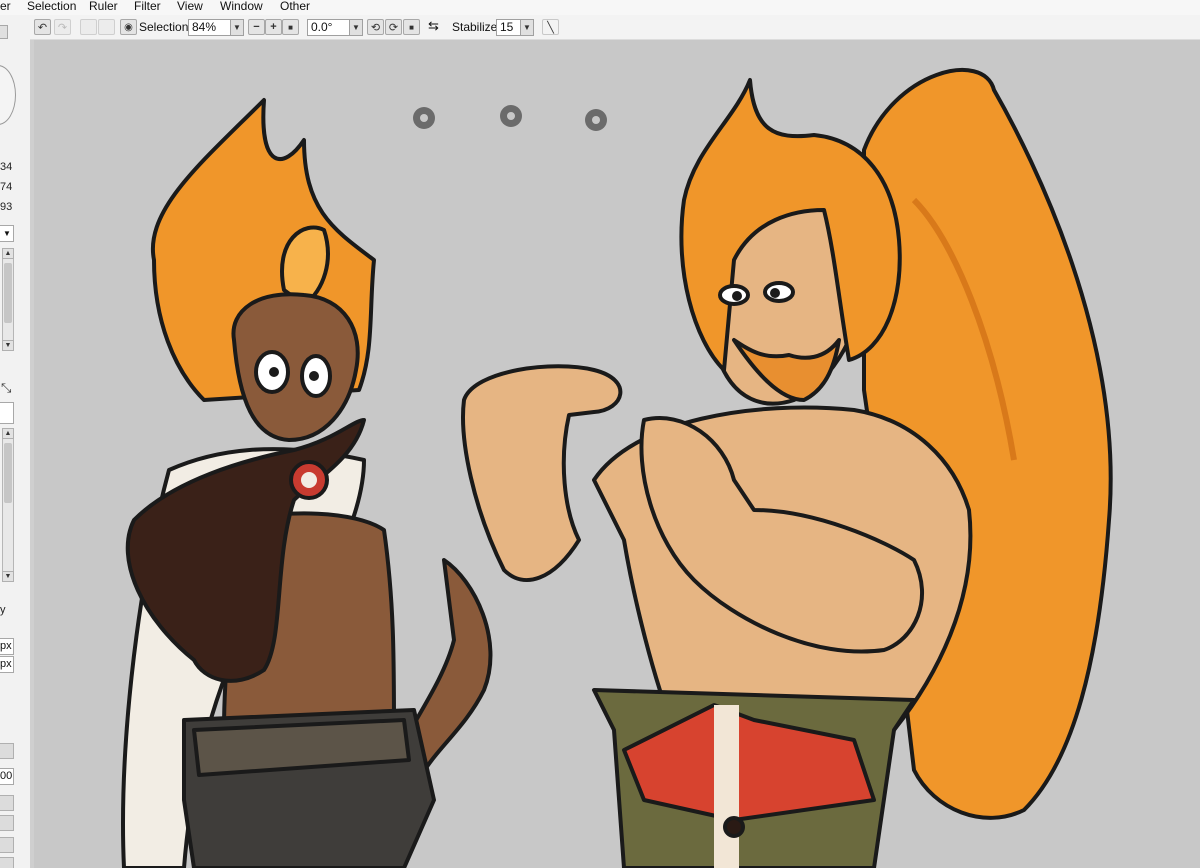 The width and height of the screenshot is (1200, 868). I want to click on selection-visibility-button: ◉, so click(128, 27).